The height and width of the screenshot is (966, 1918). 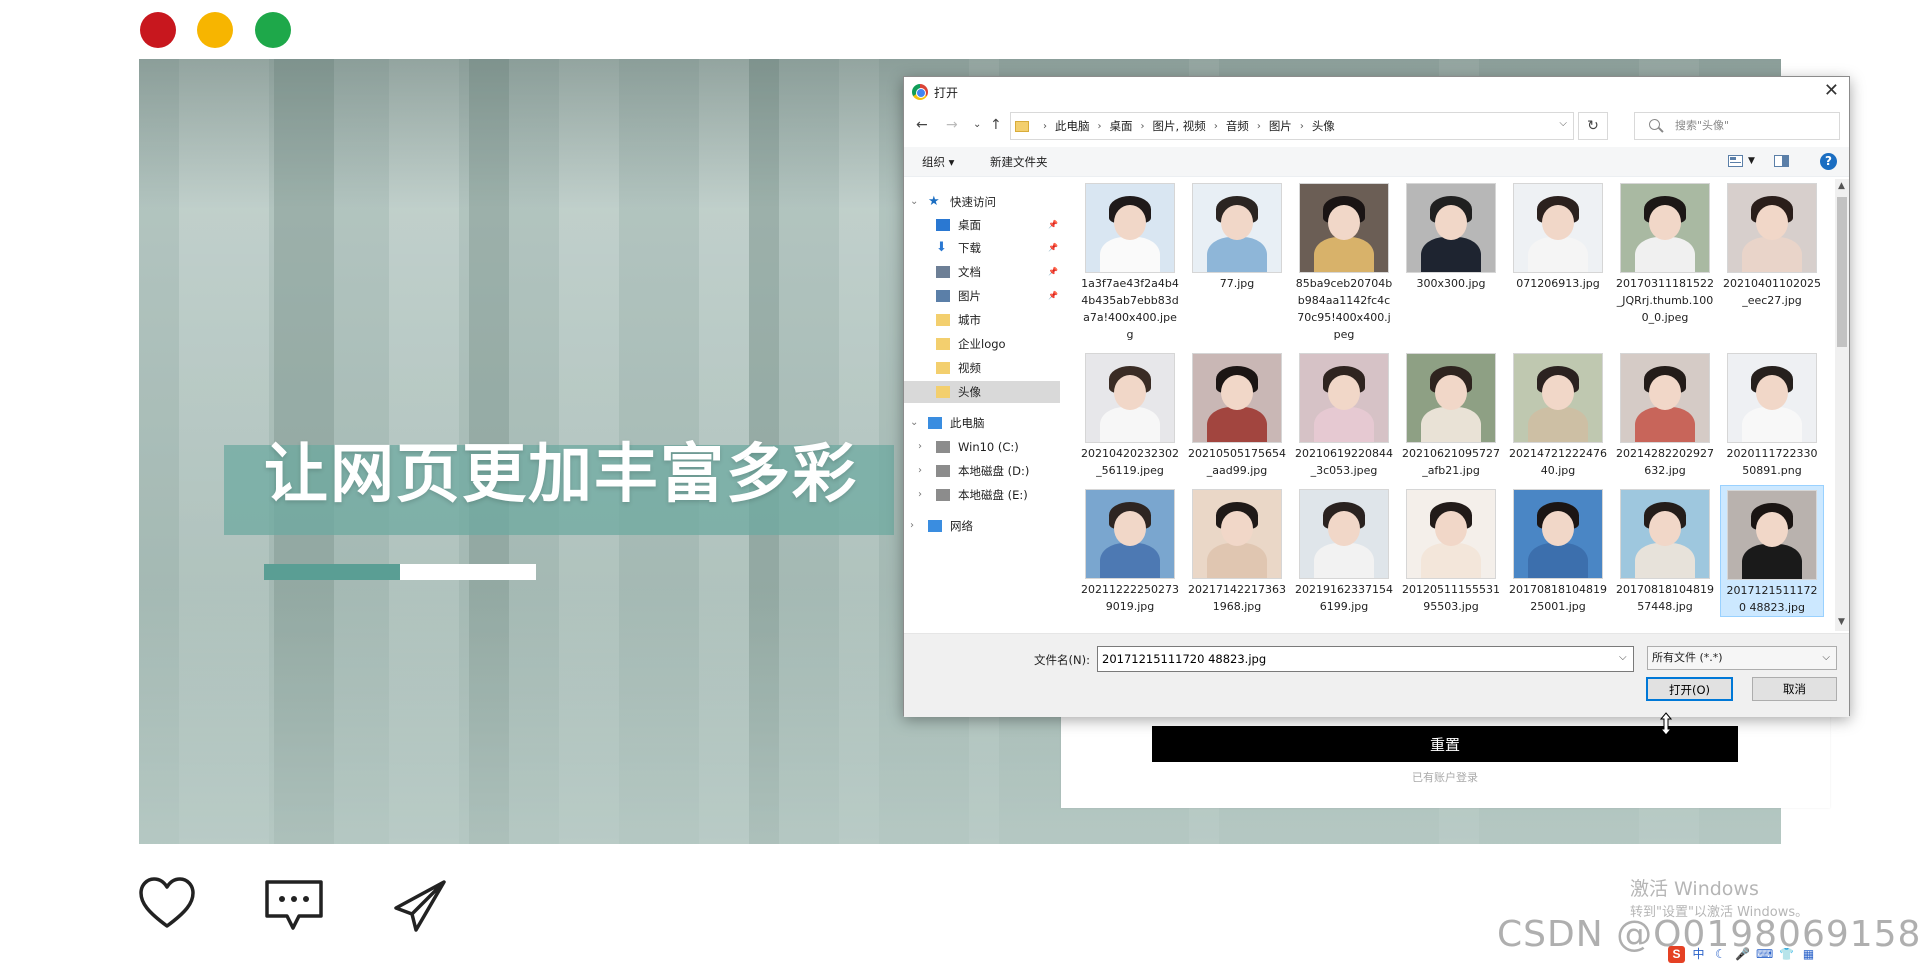 What do you see at coordinates (1323, 126) in the screenshot?
I see `breadcrumb-item: 头像` at bounding box center [1323, 126].